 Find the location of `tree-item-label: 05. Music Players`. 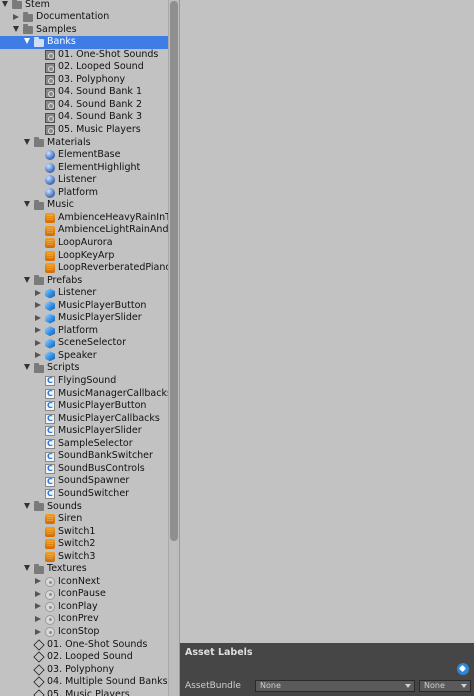

tree-item-label: 05. Music Players is located at coordinates (99, 129).